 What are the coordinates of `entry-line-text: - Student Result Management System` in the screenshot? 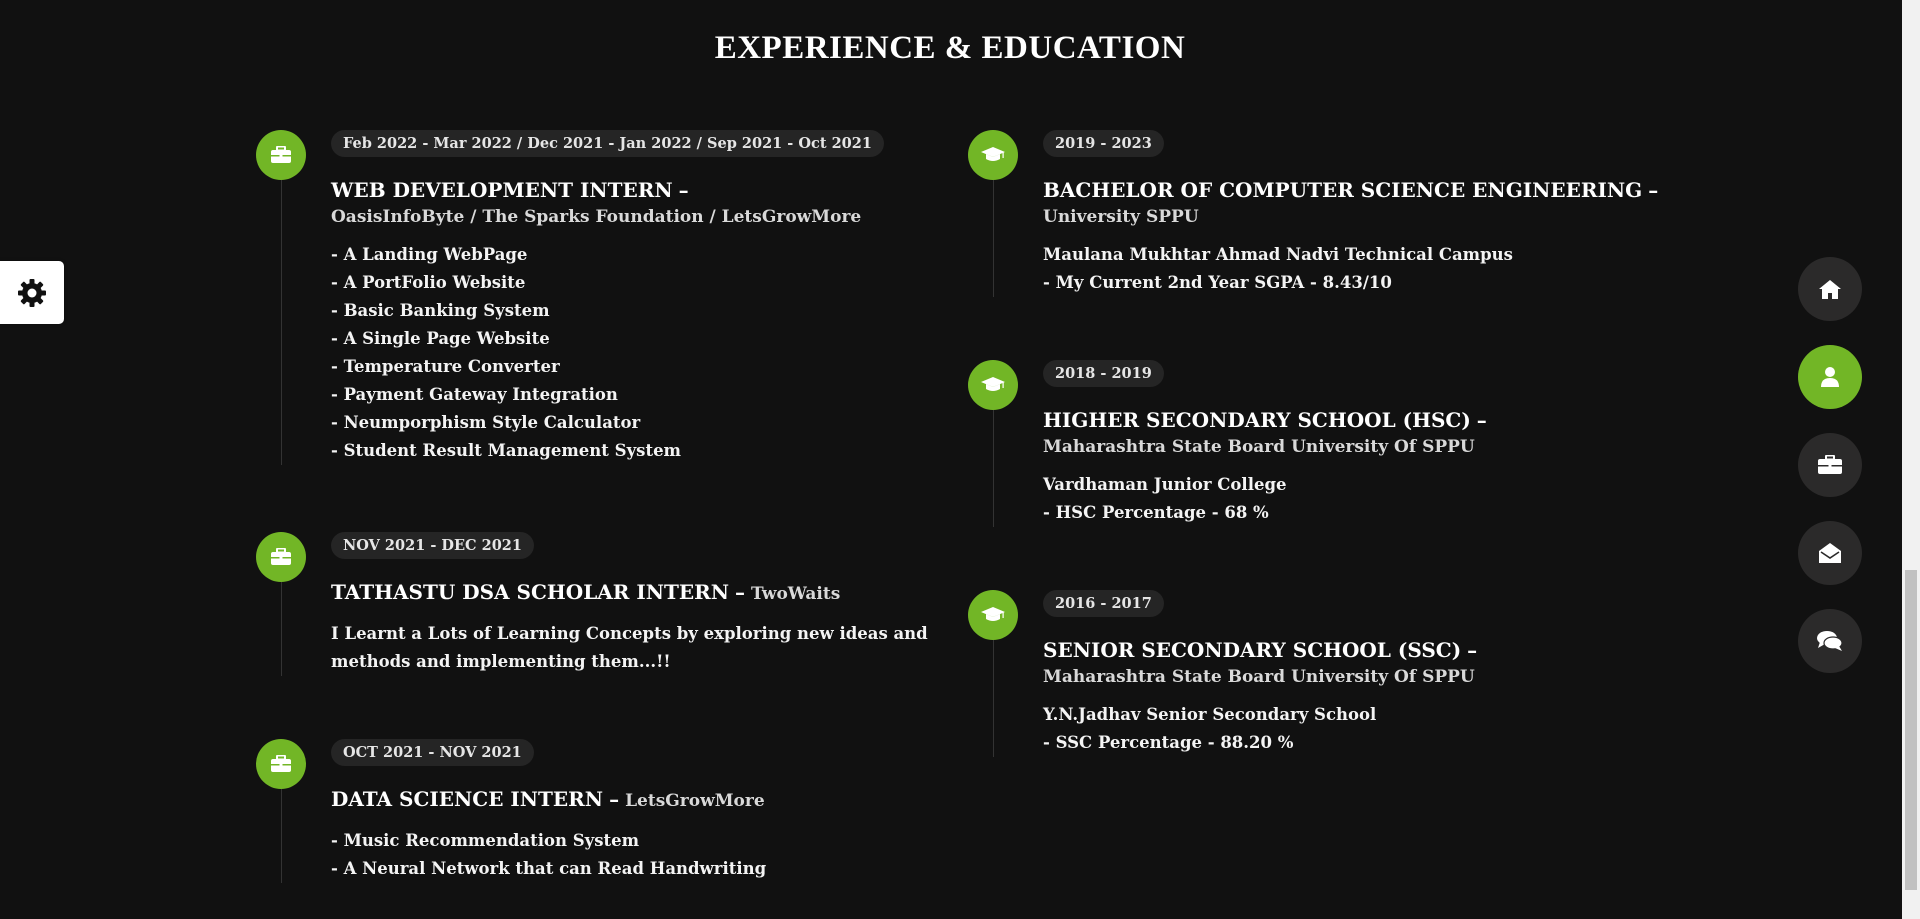 It's located at (506, 450).